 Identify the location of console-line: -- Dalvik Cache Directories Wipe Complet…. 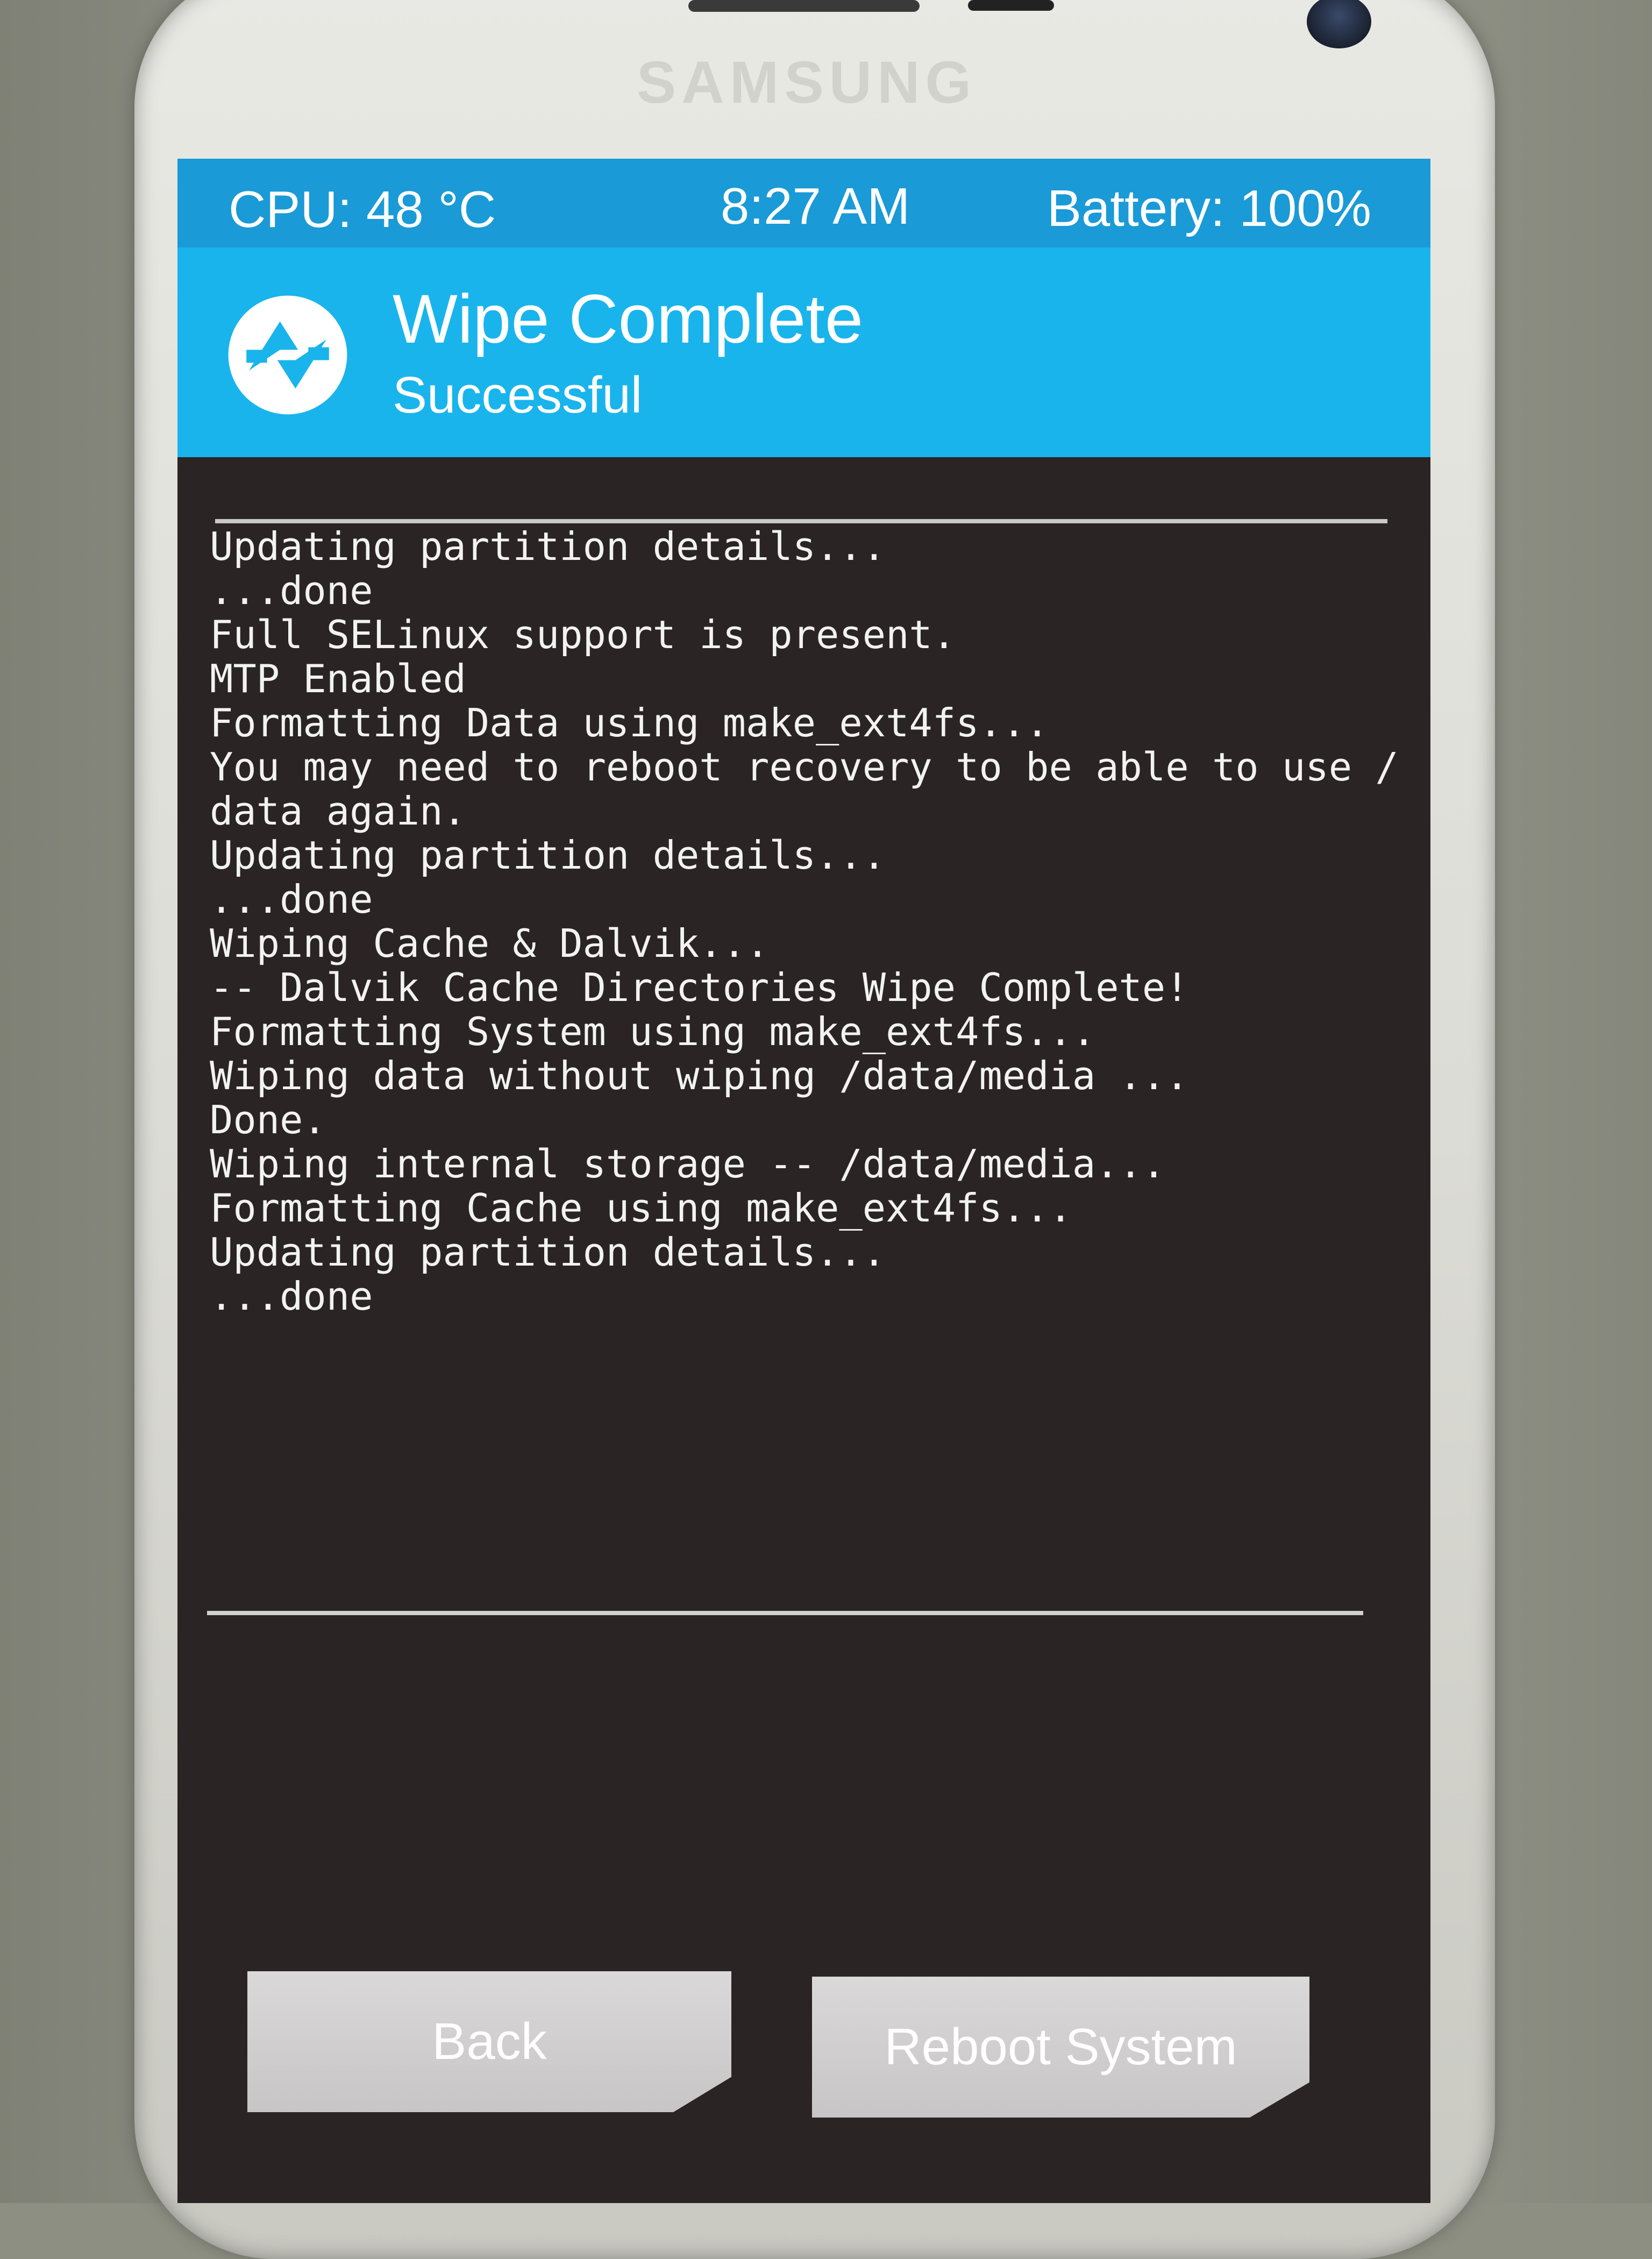
(699, 987).